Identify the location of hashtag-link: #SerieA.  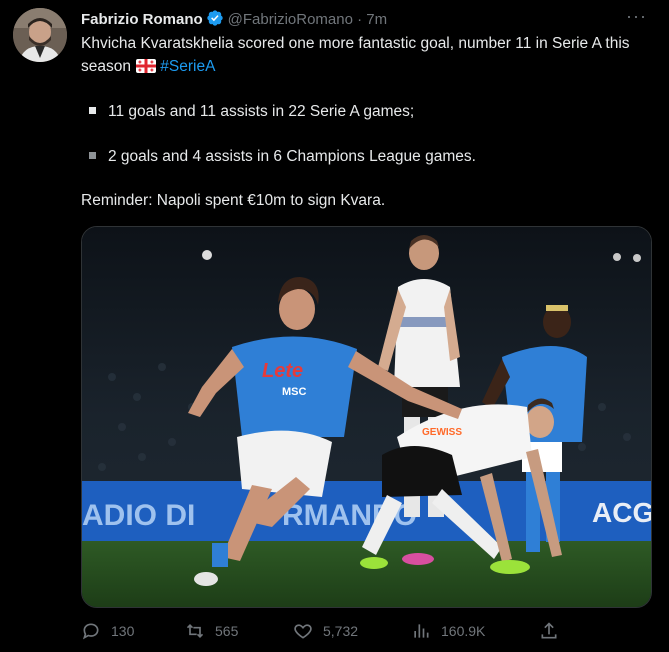
(187, 66).